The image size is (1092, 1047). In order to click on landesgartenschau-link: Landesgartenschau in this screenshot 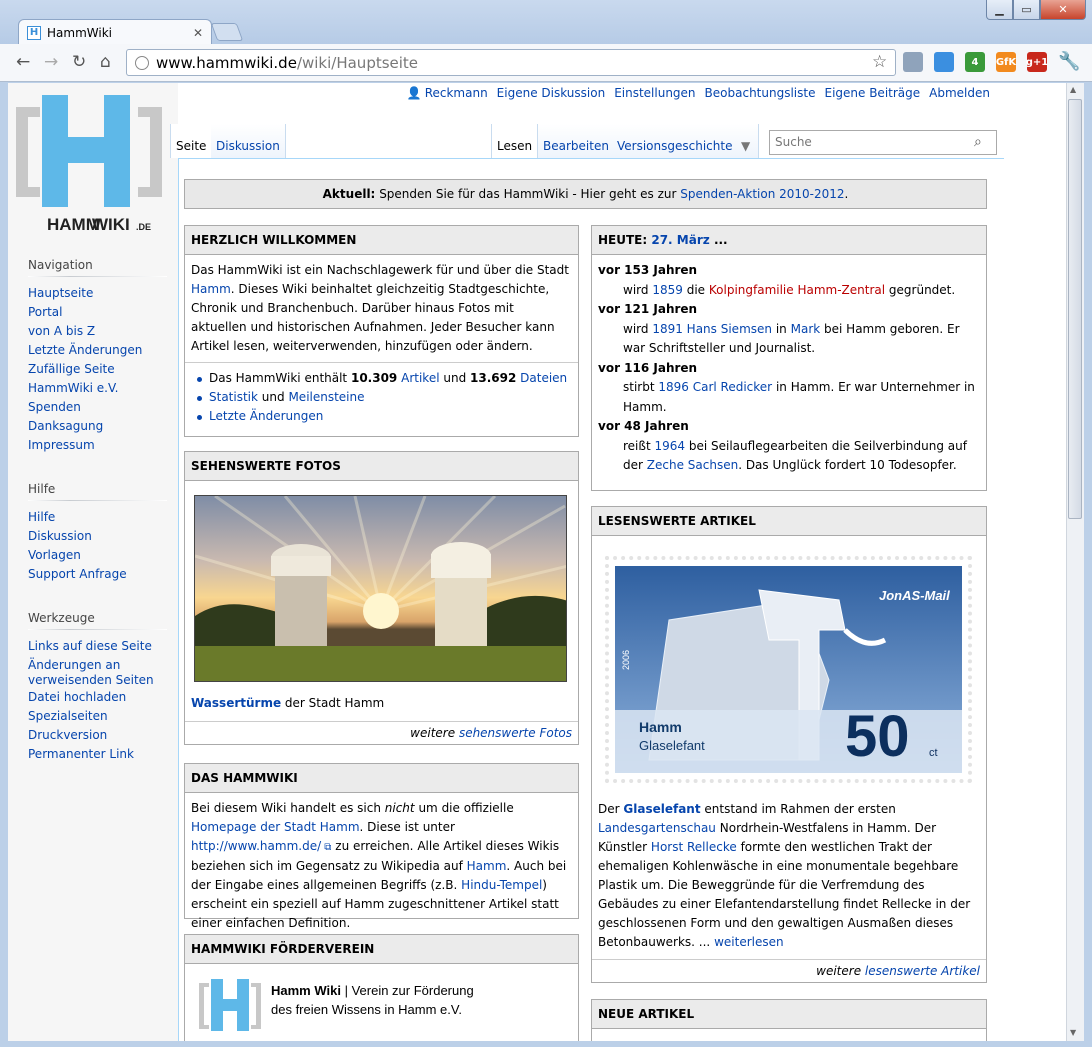, I will do `click(657, 828)`.